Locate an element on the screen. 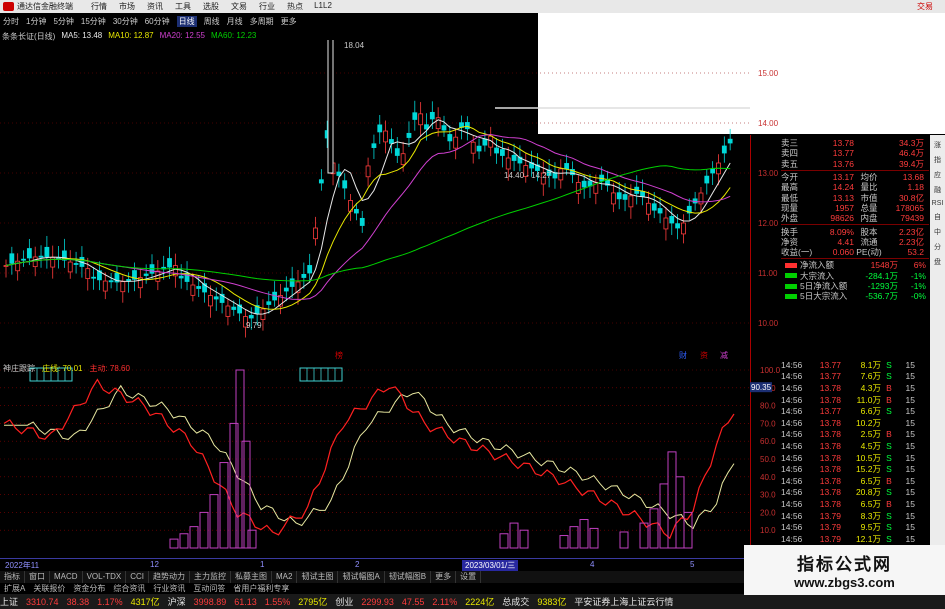 The image size is (945, 609). info-tab-1: 关联报价 is located at coordinates (49, 588).